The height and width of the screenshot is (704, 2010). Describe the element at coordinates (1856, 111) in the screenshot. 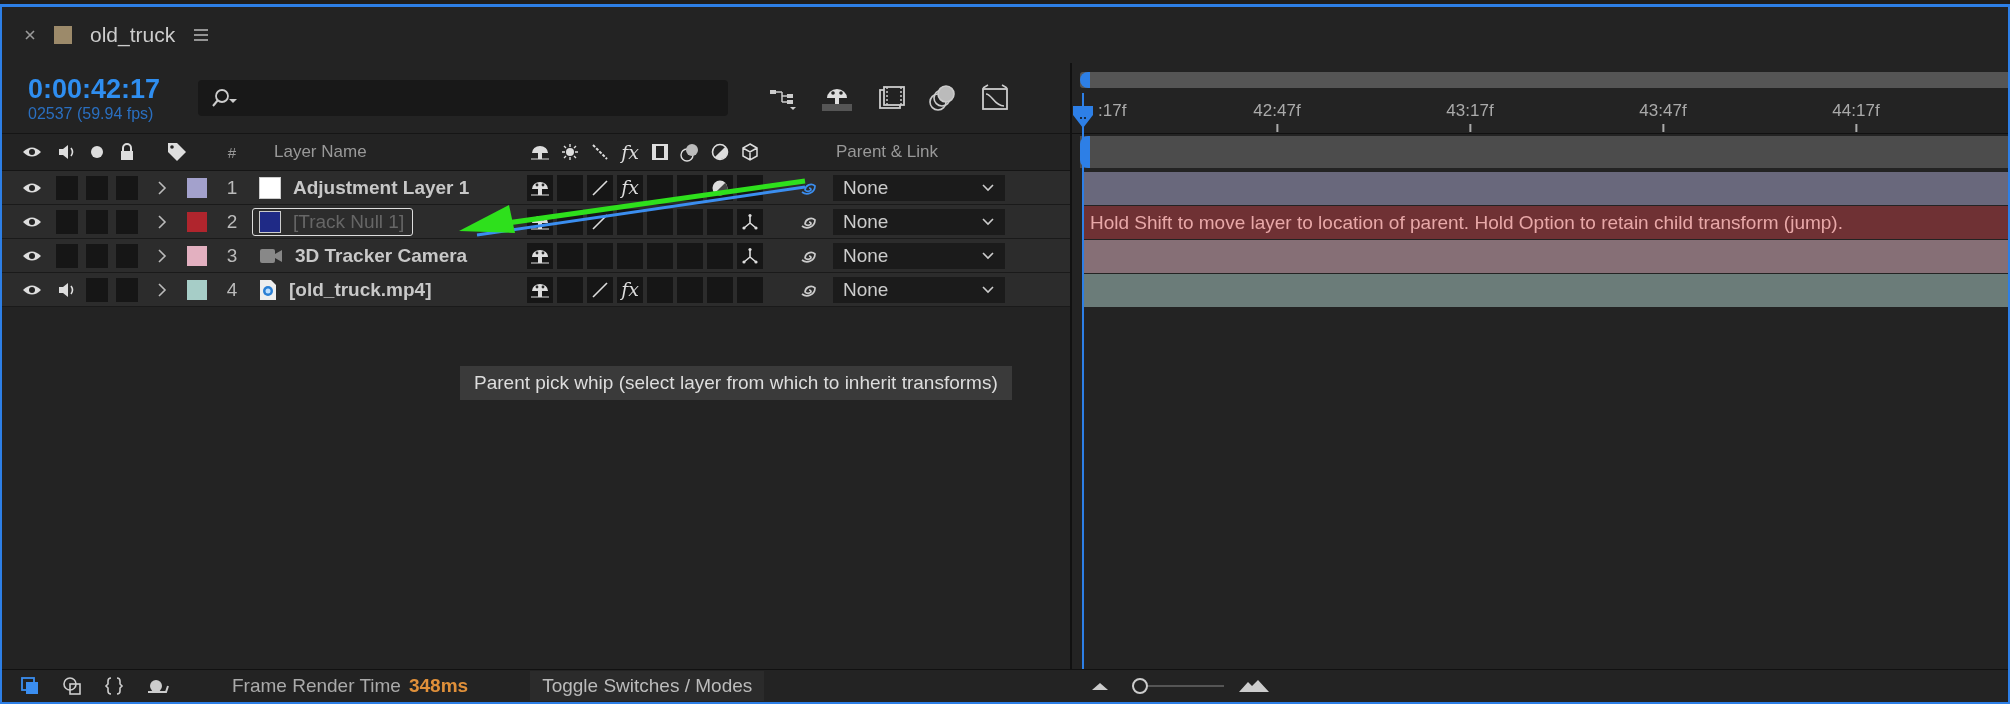

I see `ruler-label: 44:17f` at that location.